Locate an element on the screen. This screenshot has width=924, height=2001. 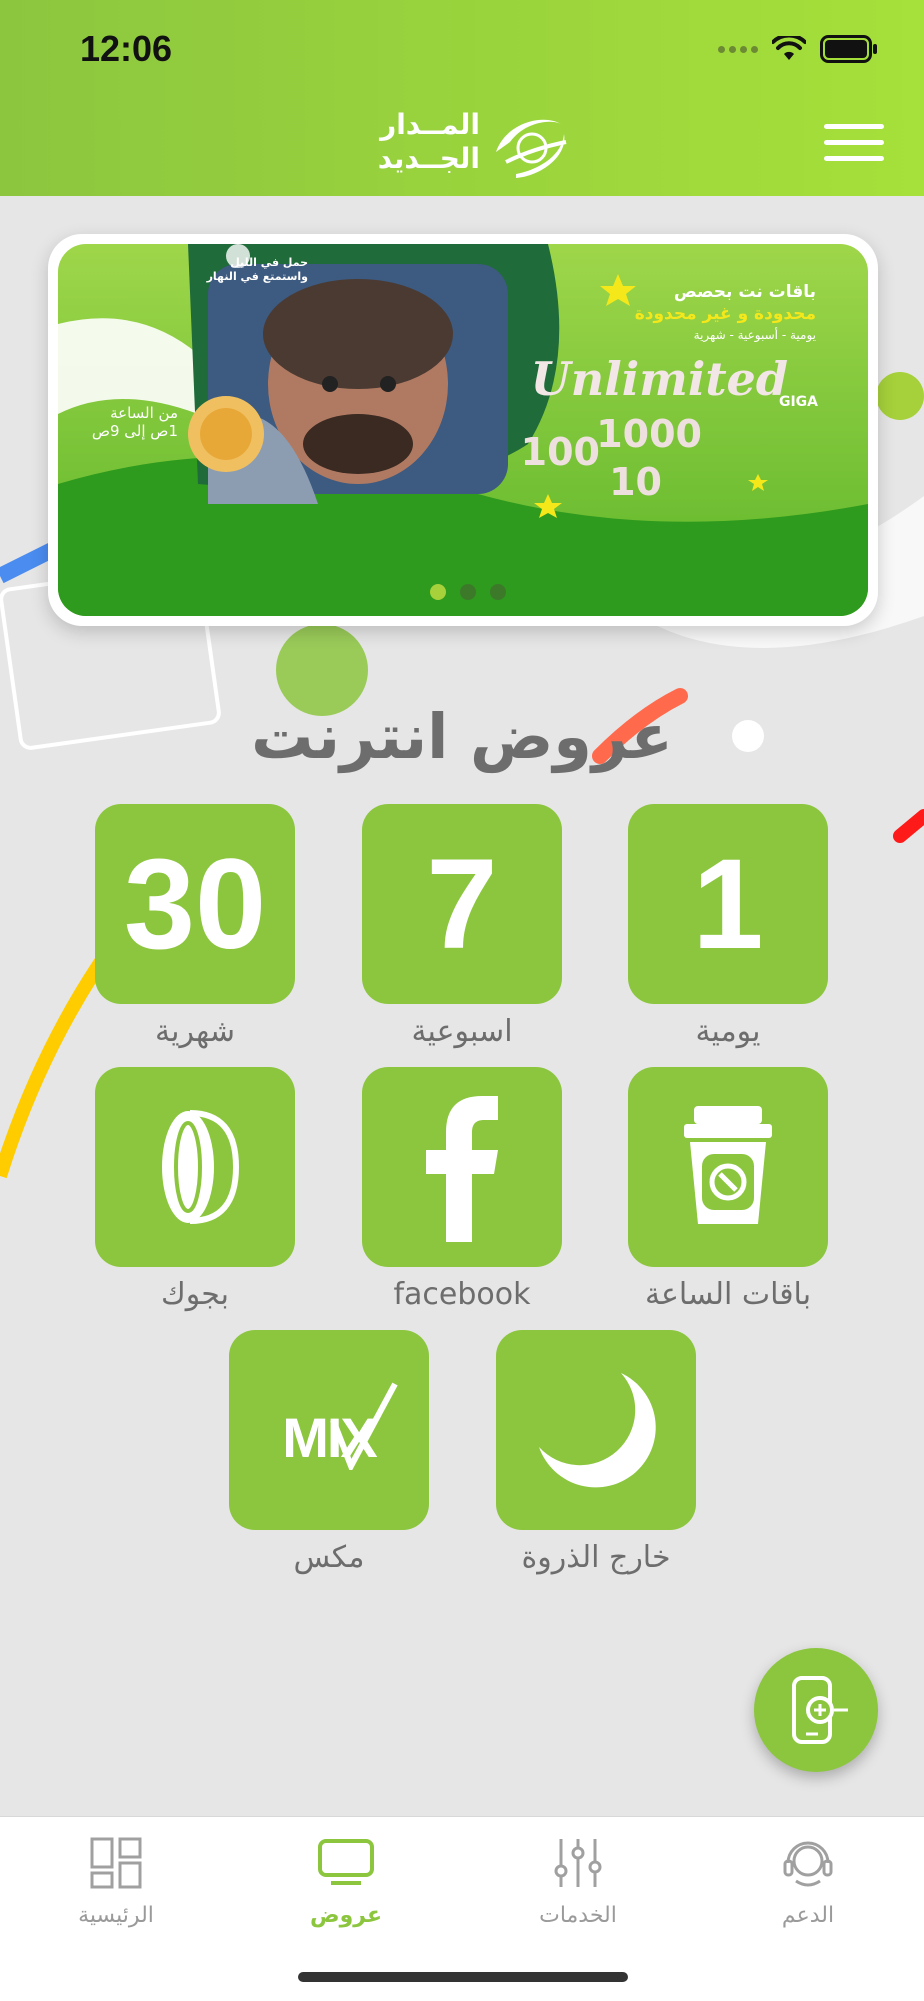
offer-tile-monthly-box: 30 is located at coordinates (195, 904).